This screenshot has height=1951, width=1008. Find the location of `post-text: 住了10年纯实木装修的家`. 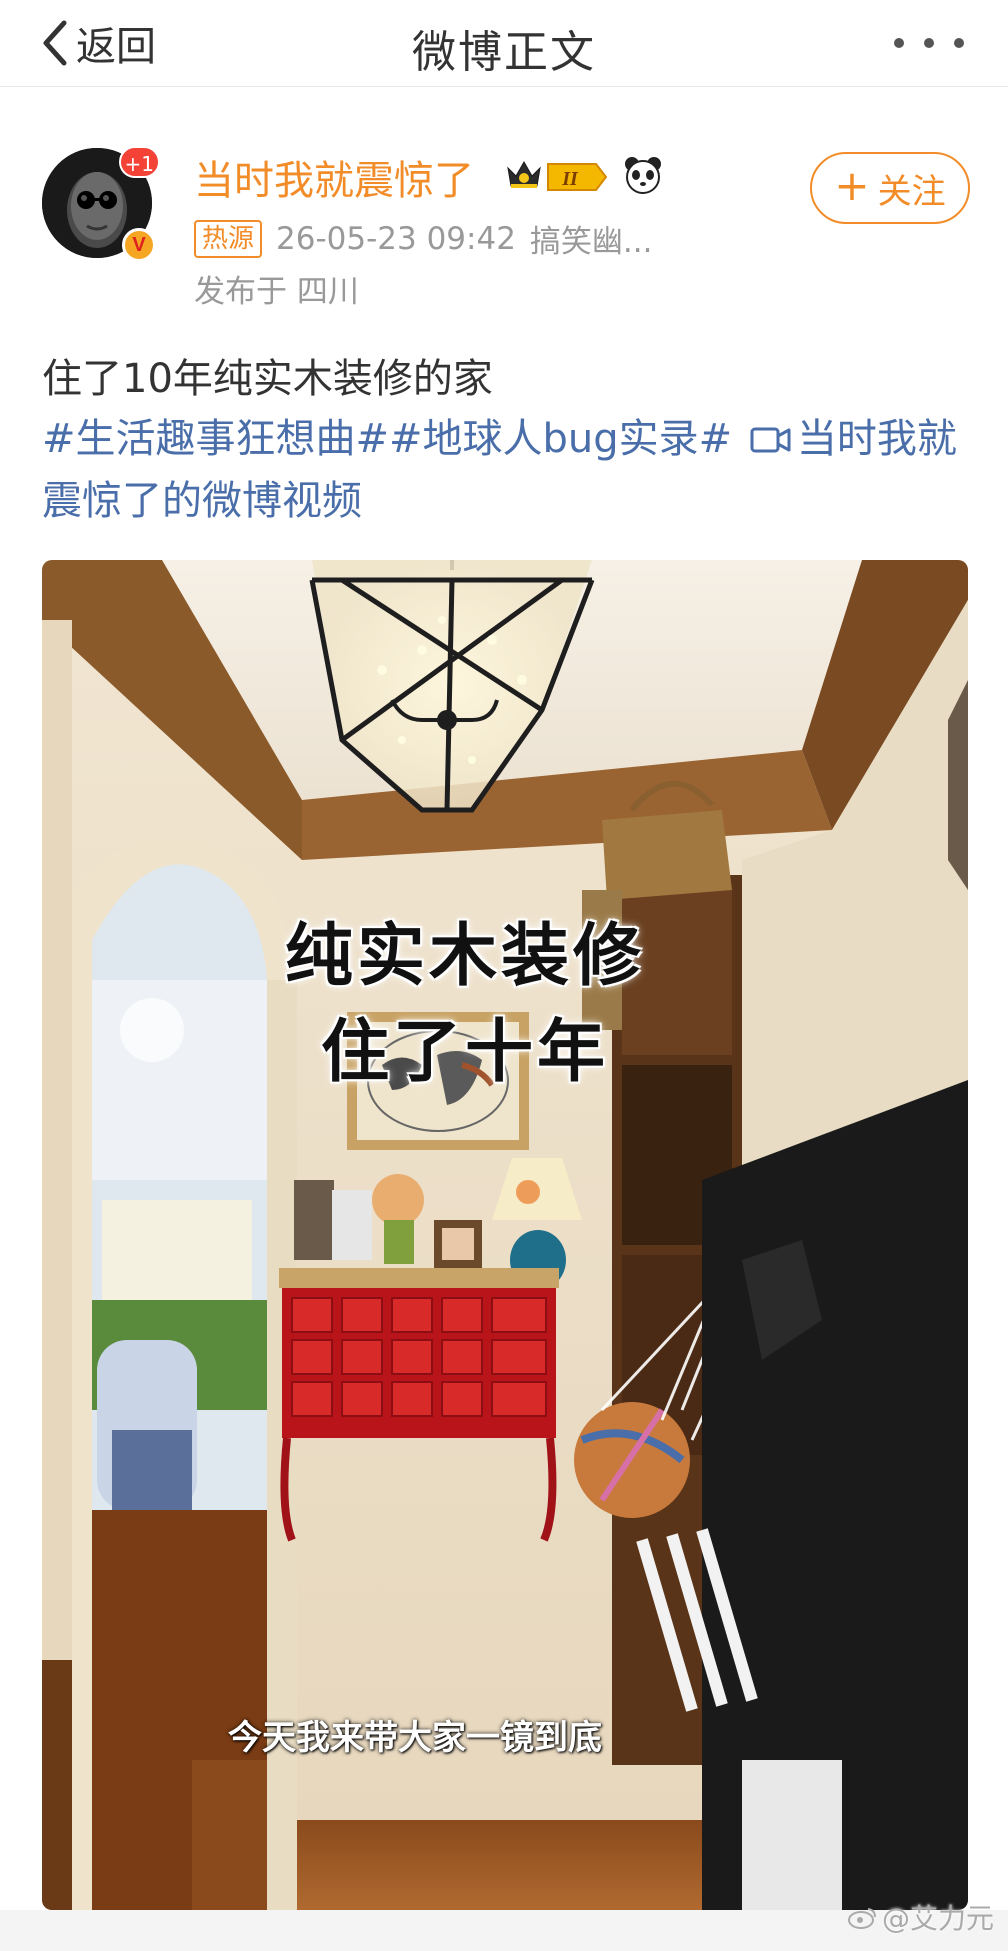

post-text: 住了10年纯实木装修的家 is located at coordinates (267, 379).